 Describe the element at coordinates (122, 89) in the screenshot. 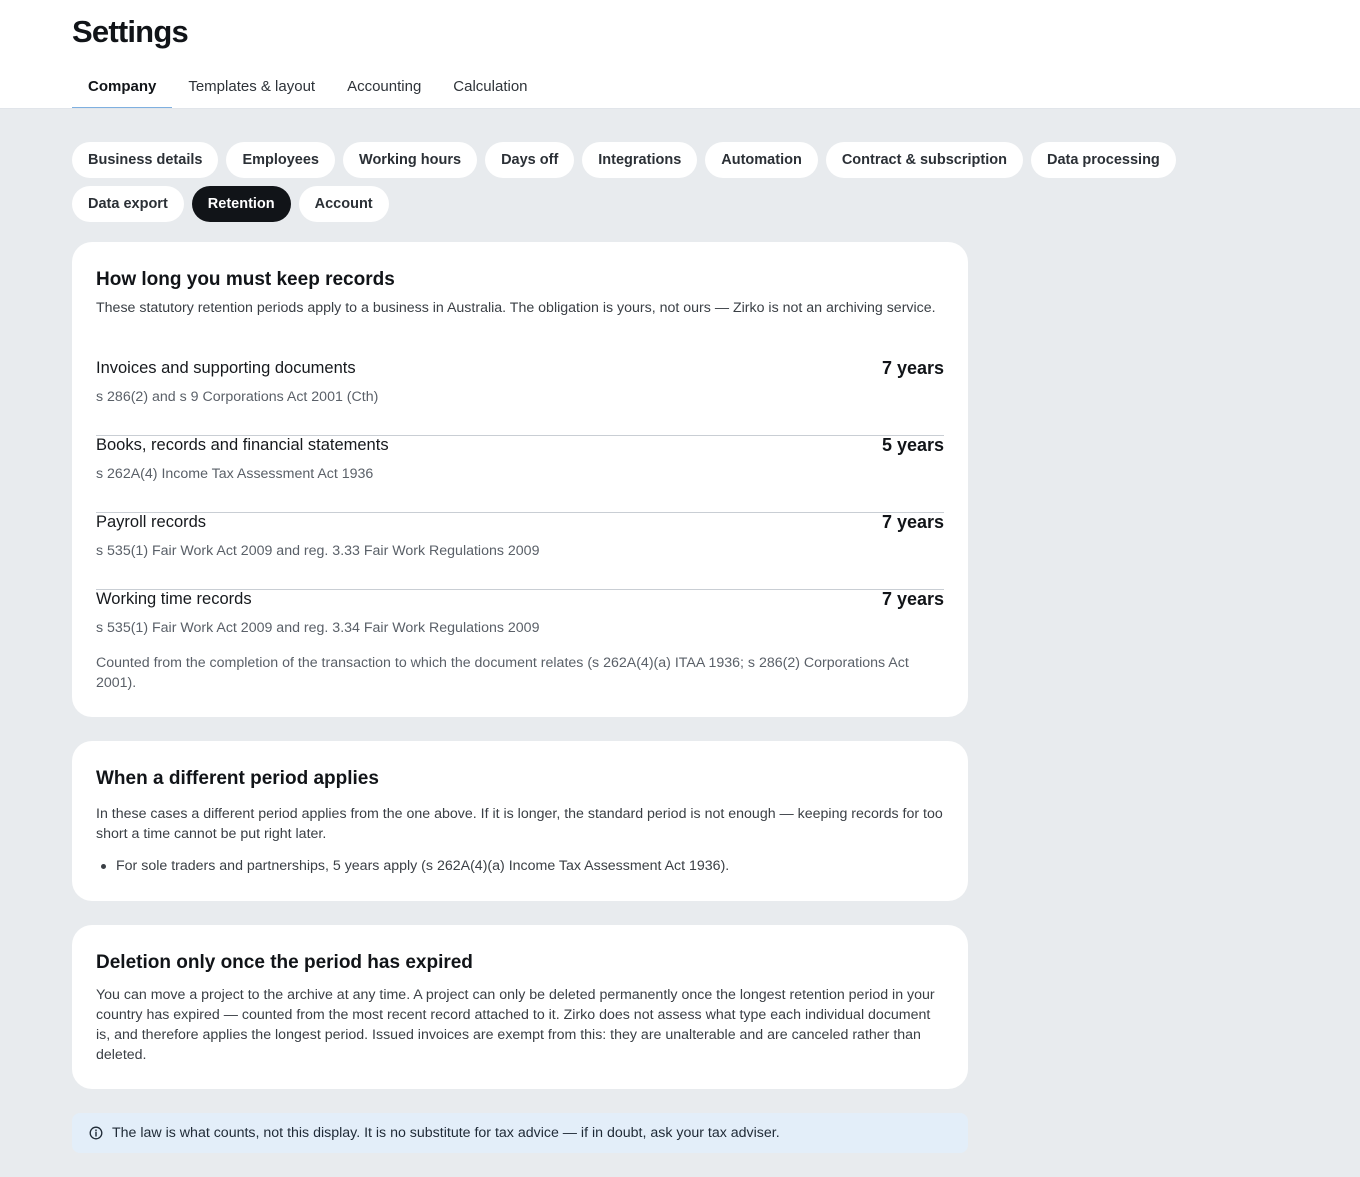

I see `tab-company: Company` at that location.